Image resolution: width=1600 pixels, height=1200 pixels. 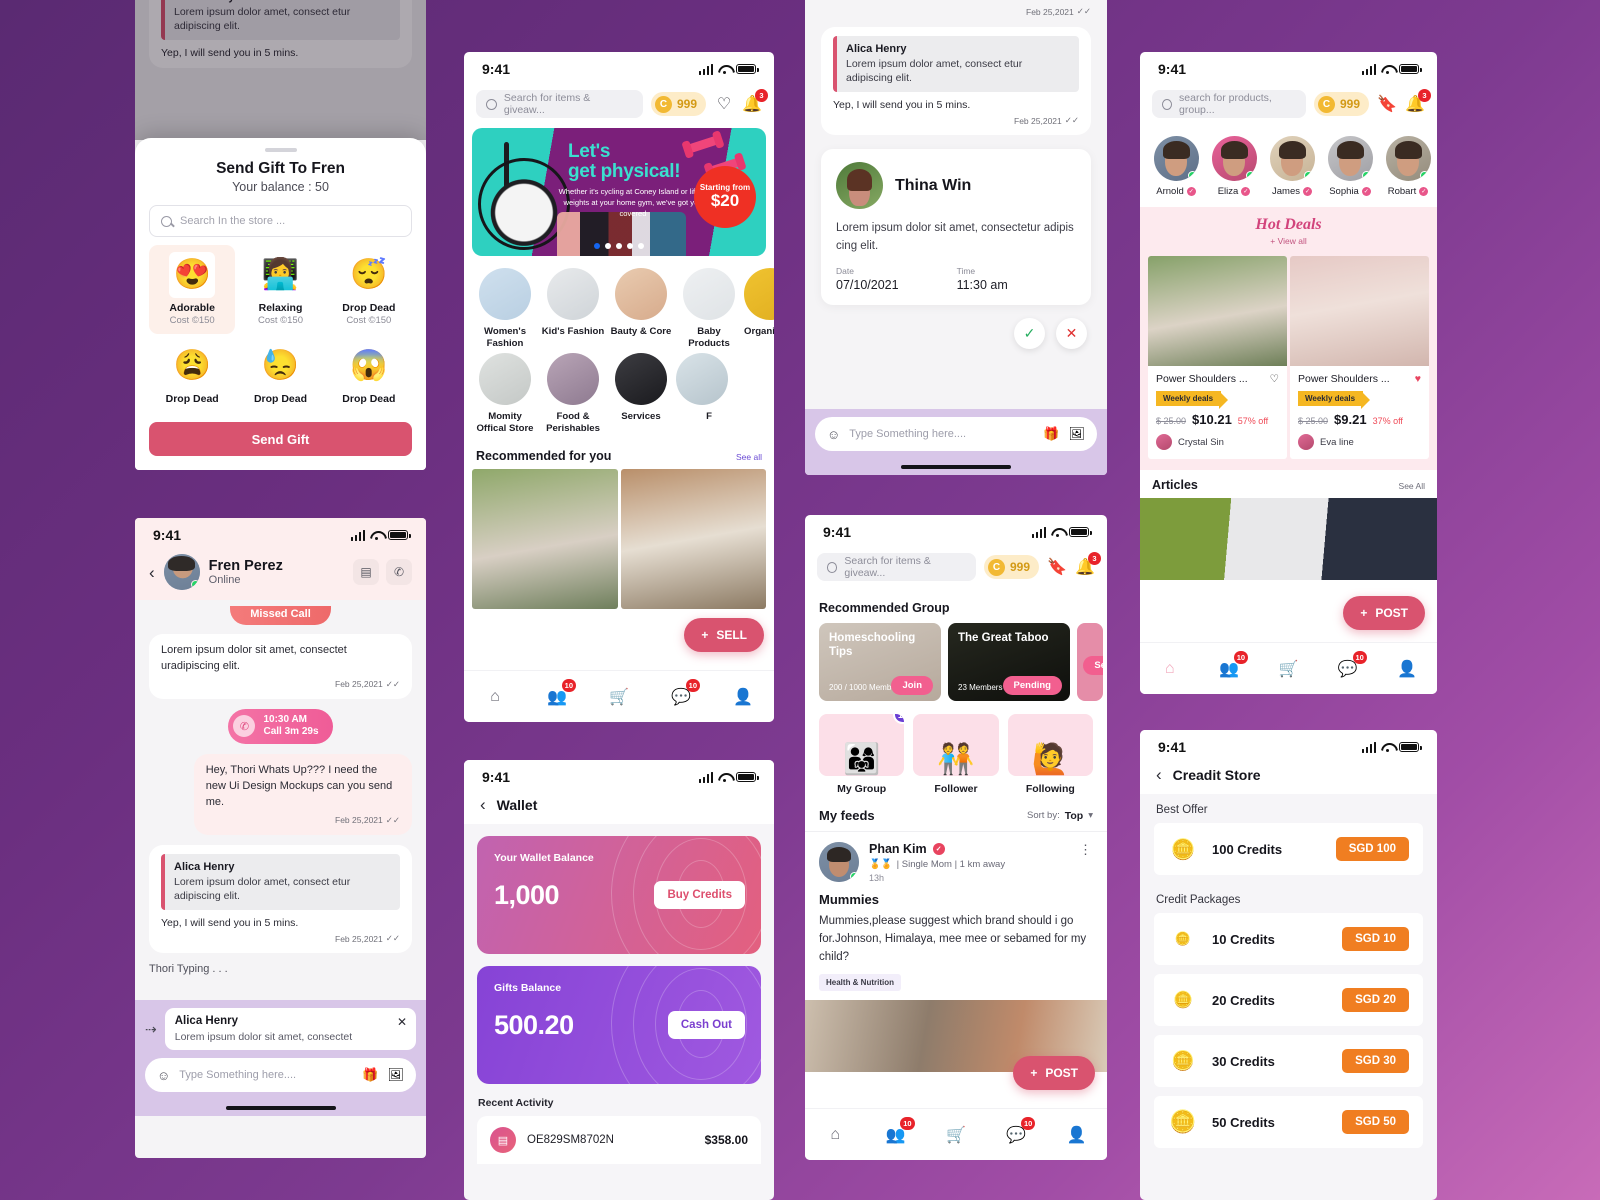 What do you see at coordinates (912, 685) in the screenshot?
I see `group-action-pill: Join` at bounding box center [912, 685].